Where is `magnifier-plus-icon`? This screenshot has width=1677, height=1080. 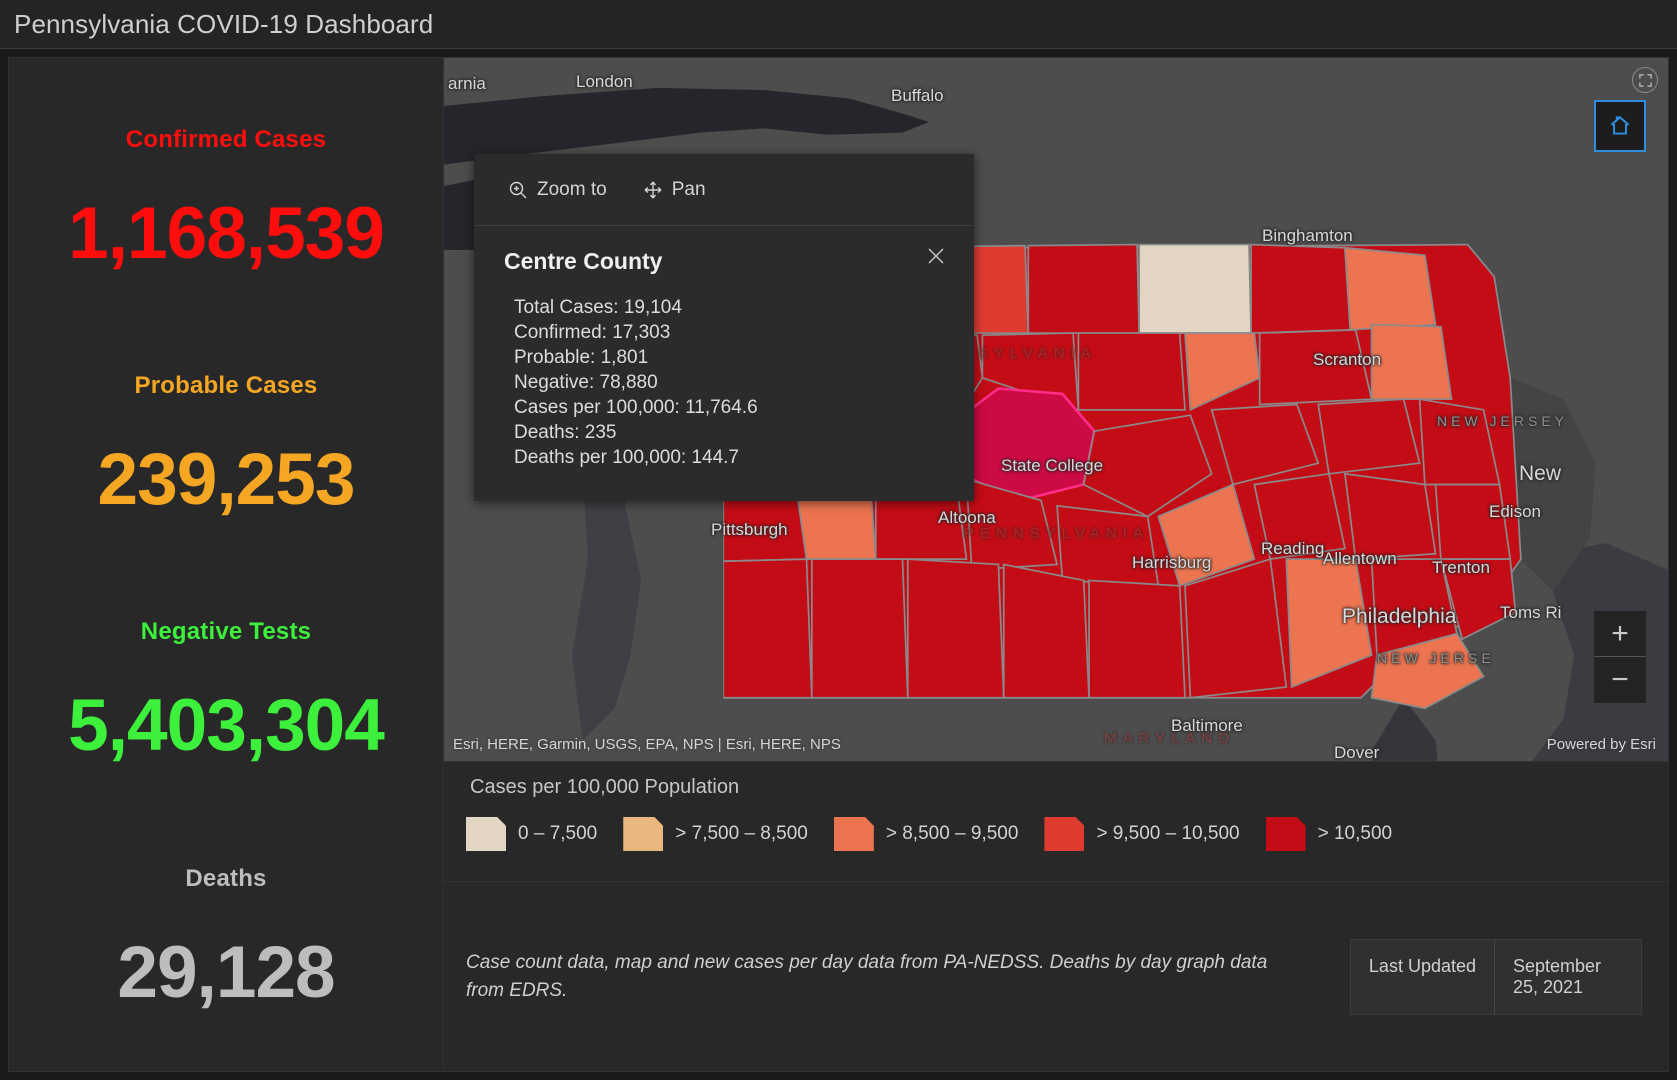
magnifier-plus-icon is located at coordinates (518, 189).